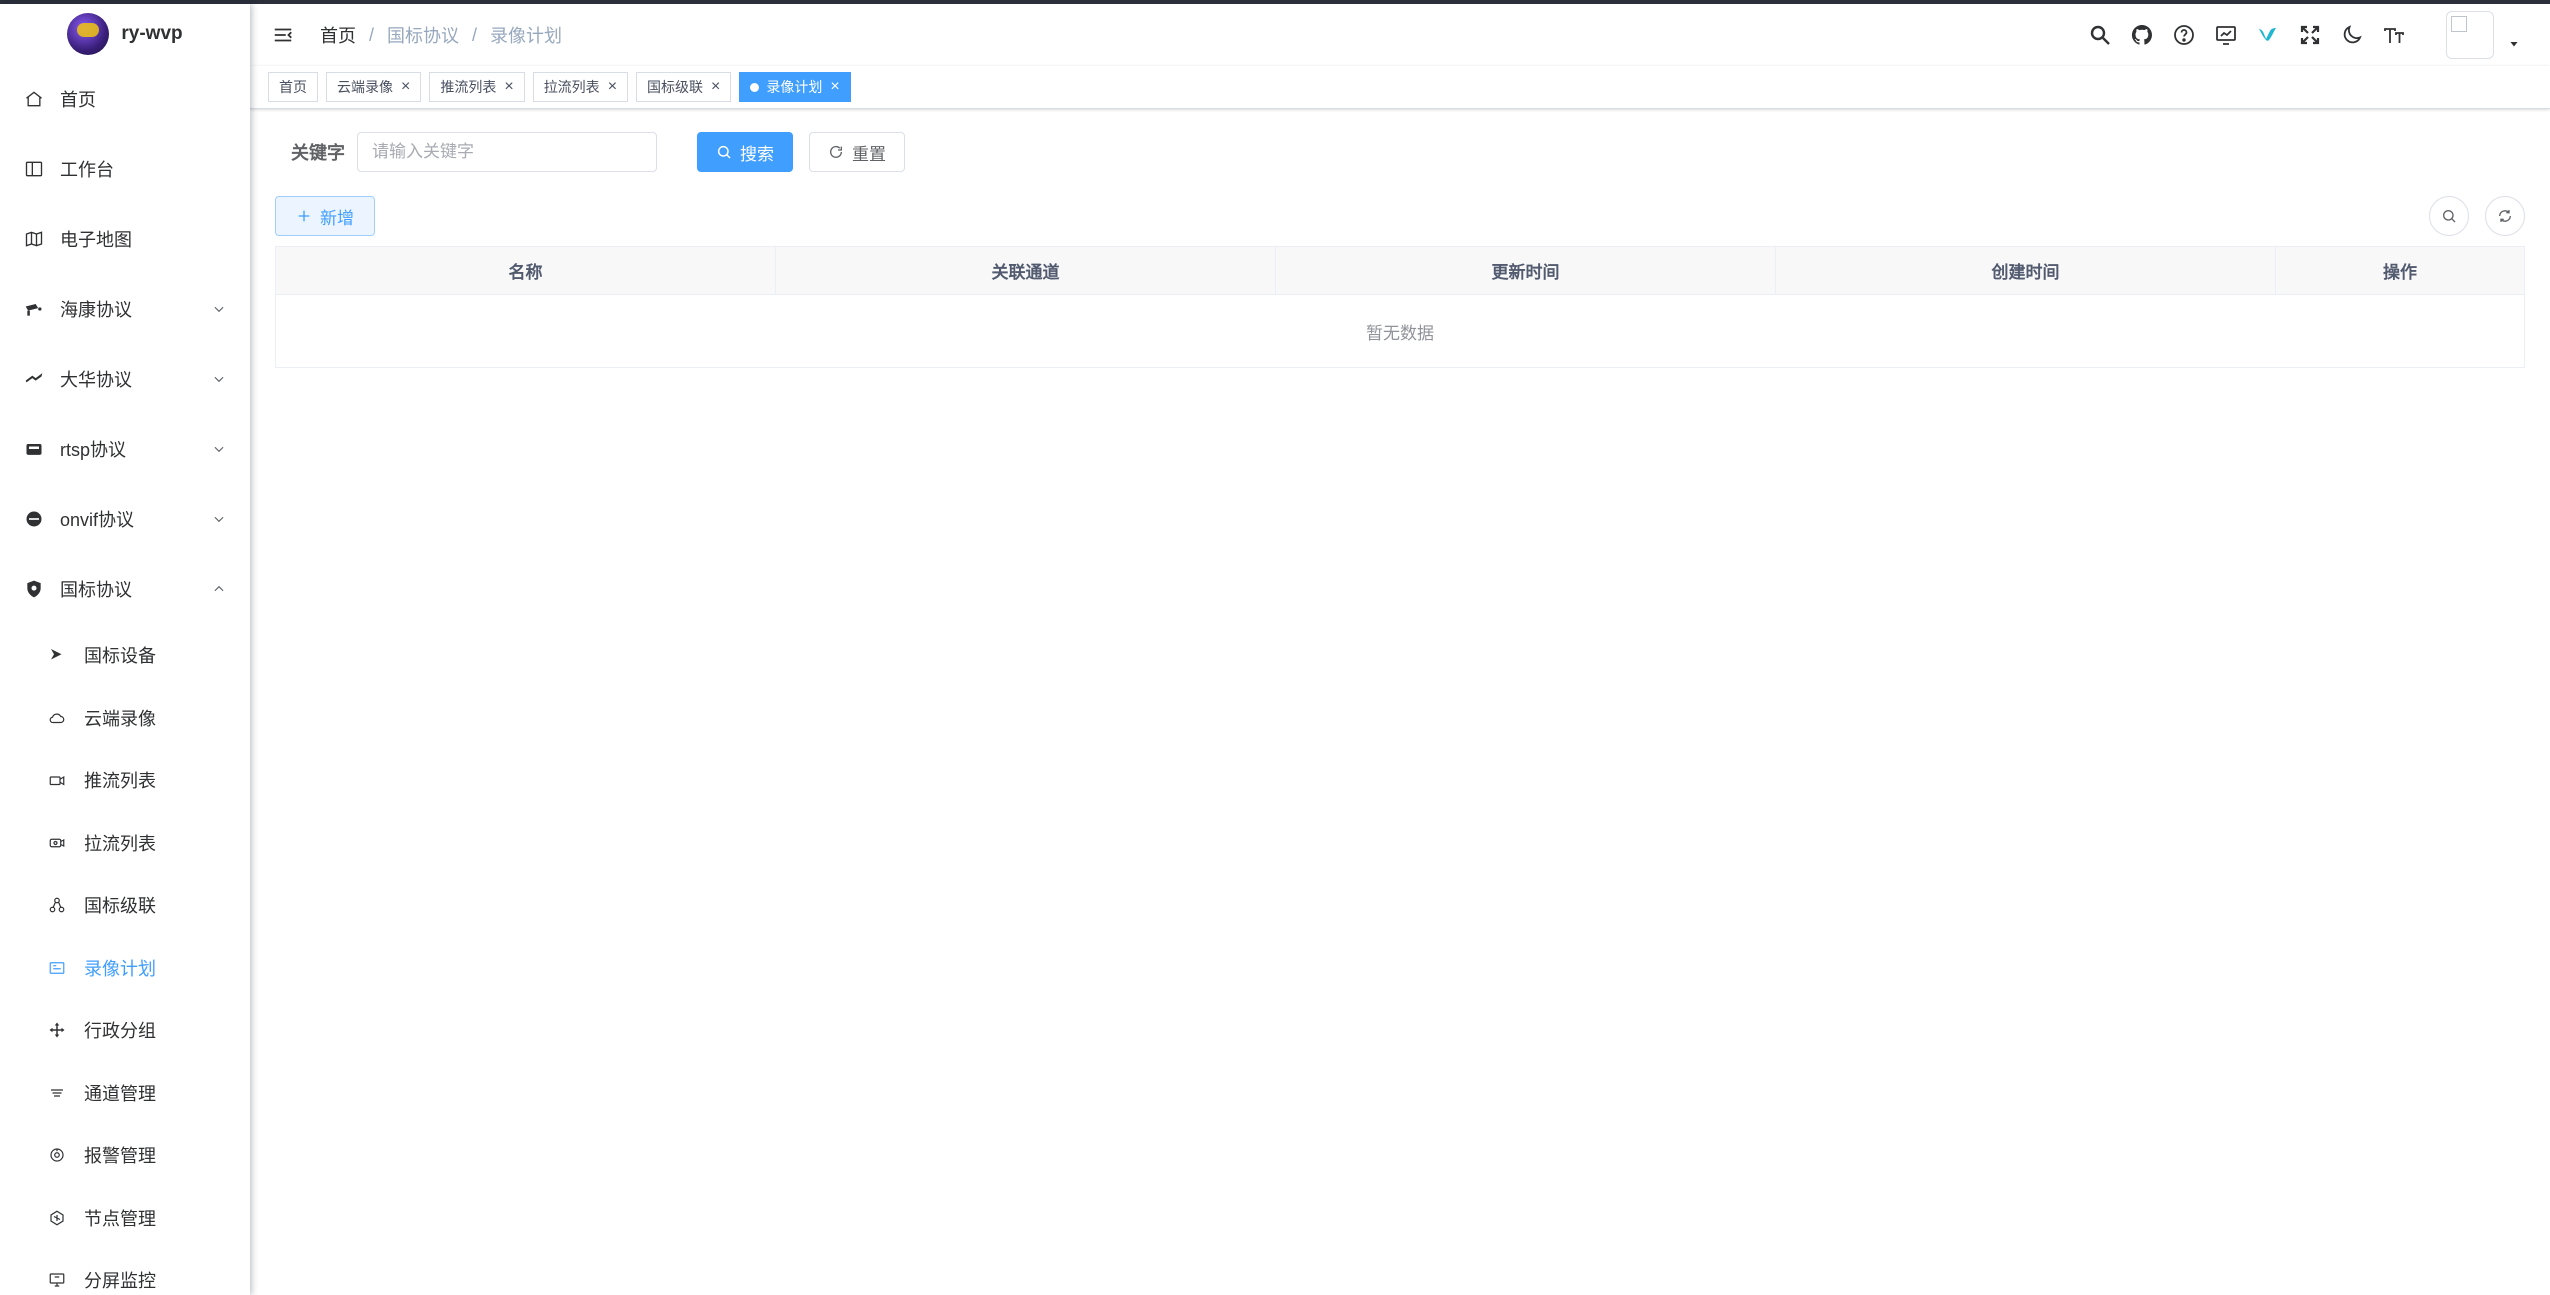 The width and height of the screenshot is (2550, 1295). I want to click on add-button: 新增, so click(325, 216).